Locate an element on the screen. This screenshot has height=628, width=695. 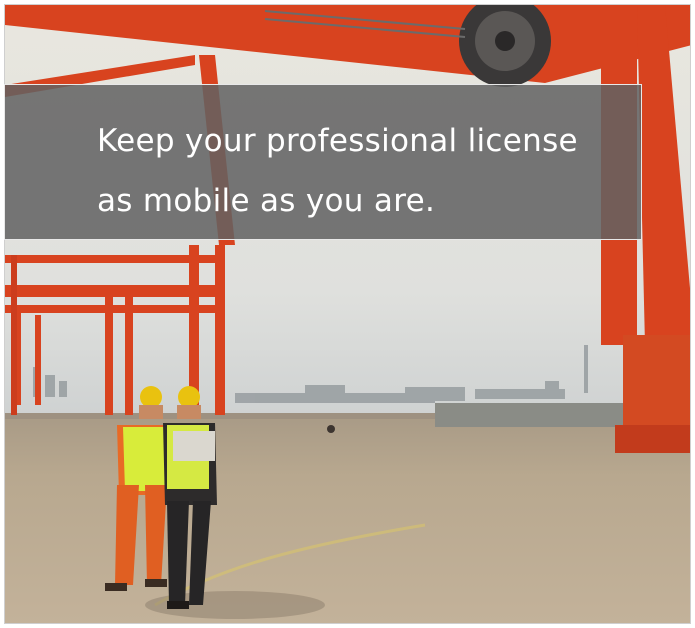
headline-line-2: as mobile as you are. is located at coordinates (266, 201).